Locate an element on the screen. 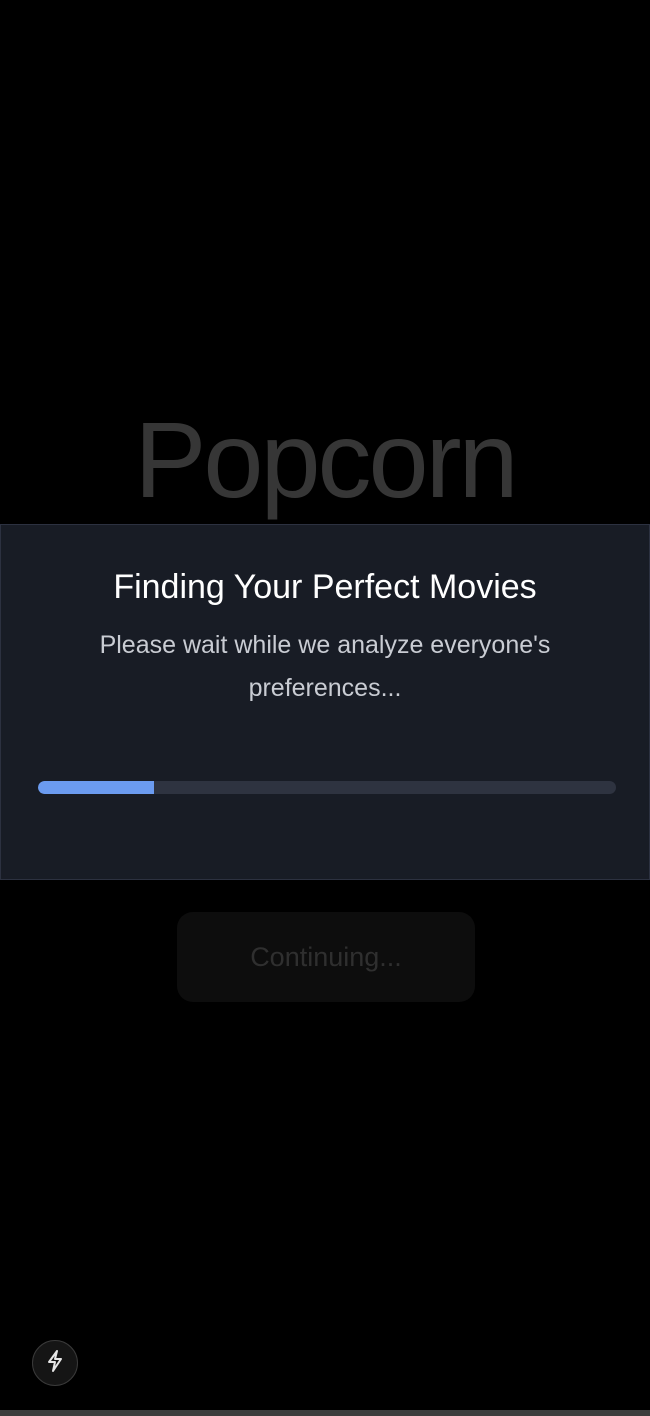 Image resolution: width=650 pixels, height=1416 pixels. modal-title: Finding Your Perfect Movies is located at coordinates (325, 587).